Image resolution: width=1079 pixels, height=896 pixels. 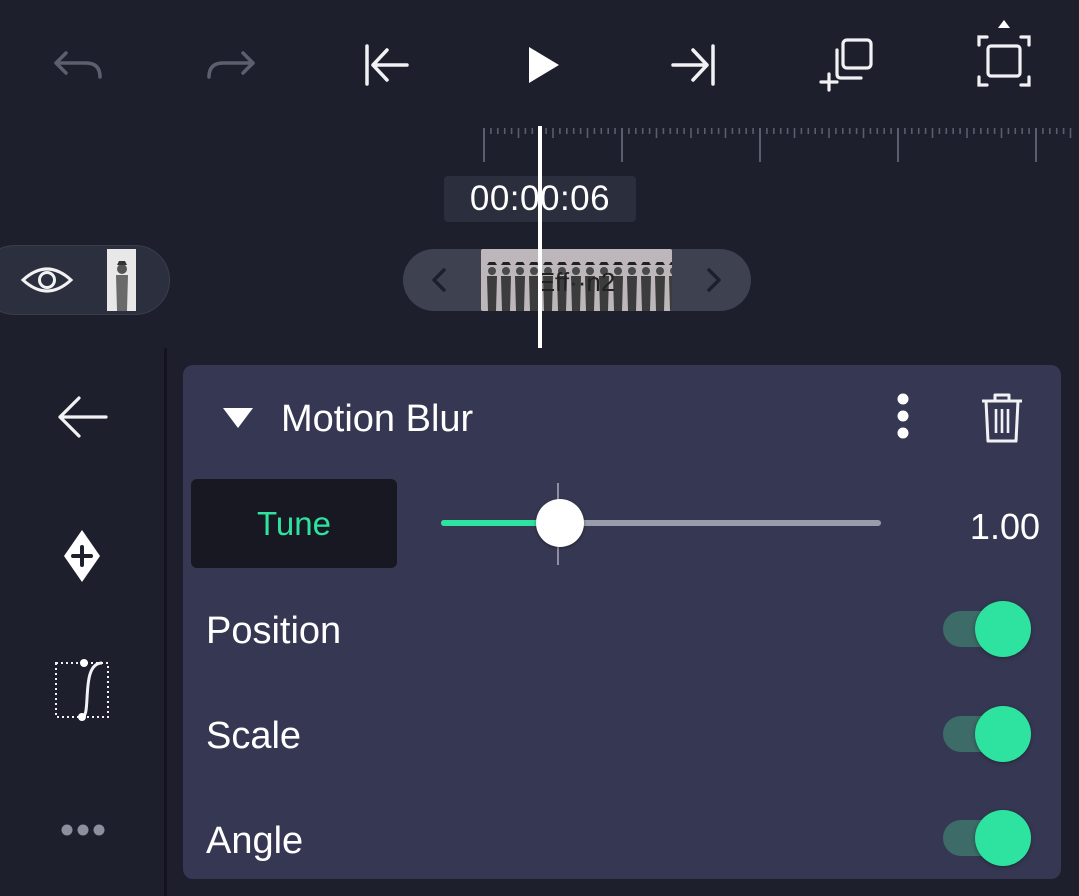 I want to click on effect-menu-button, so click(x=903, y=417).